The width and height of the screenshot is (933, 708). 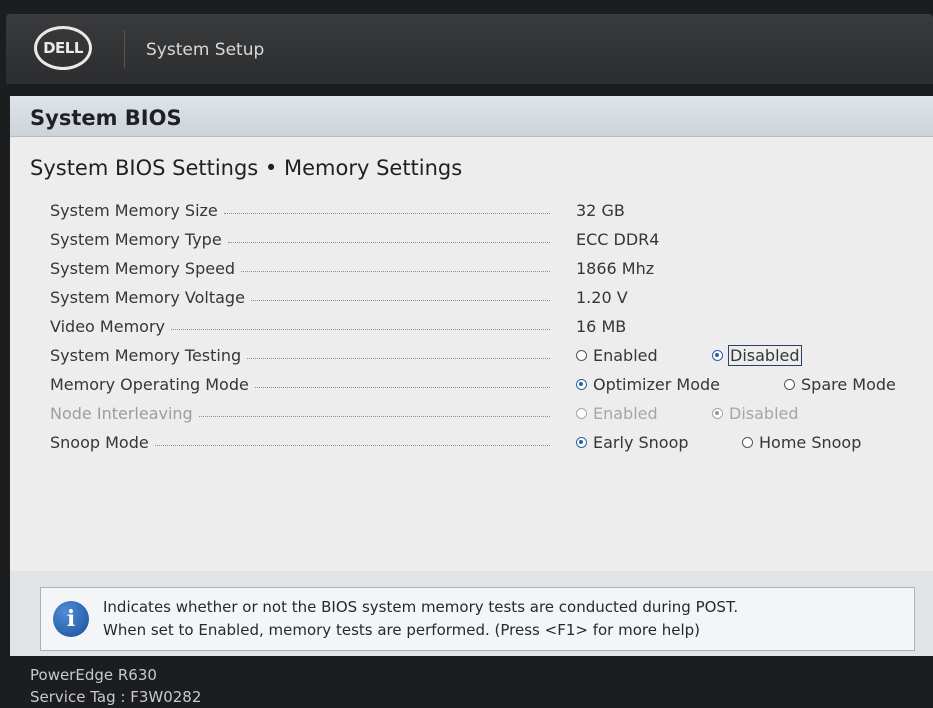 I want to click on radio-option-optimizer-mode: Optimizer Mode, so click(x=680, y=384).